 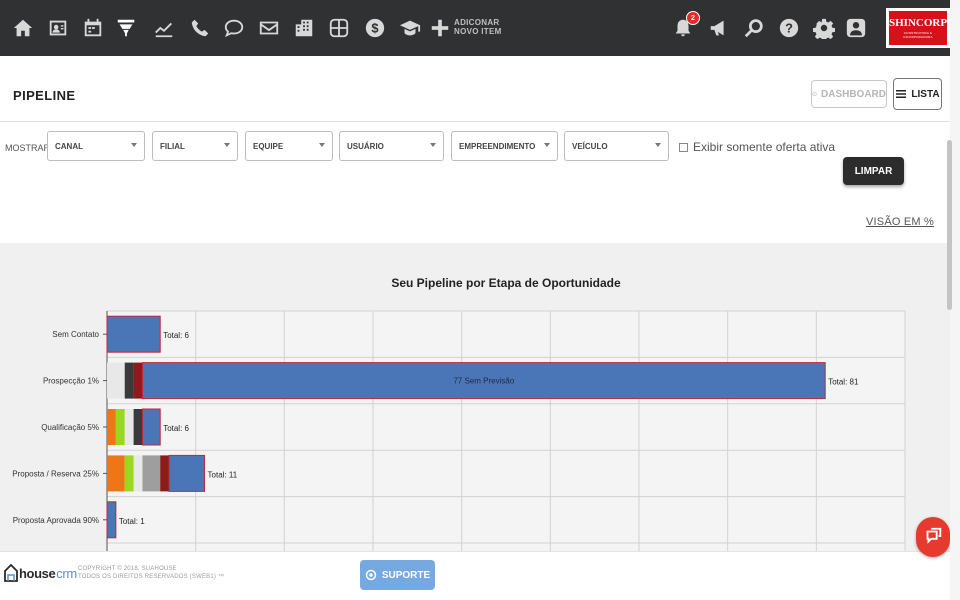 I want to click on plus-icon, so click(x=440, y=28).